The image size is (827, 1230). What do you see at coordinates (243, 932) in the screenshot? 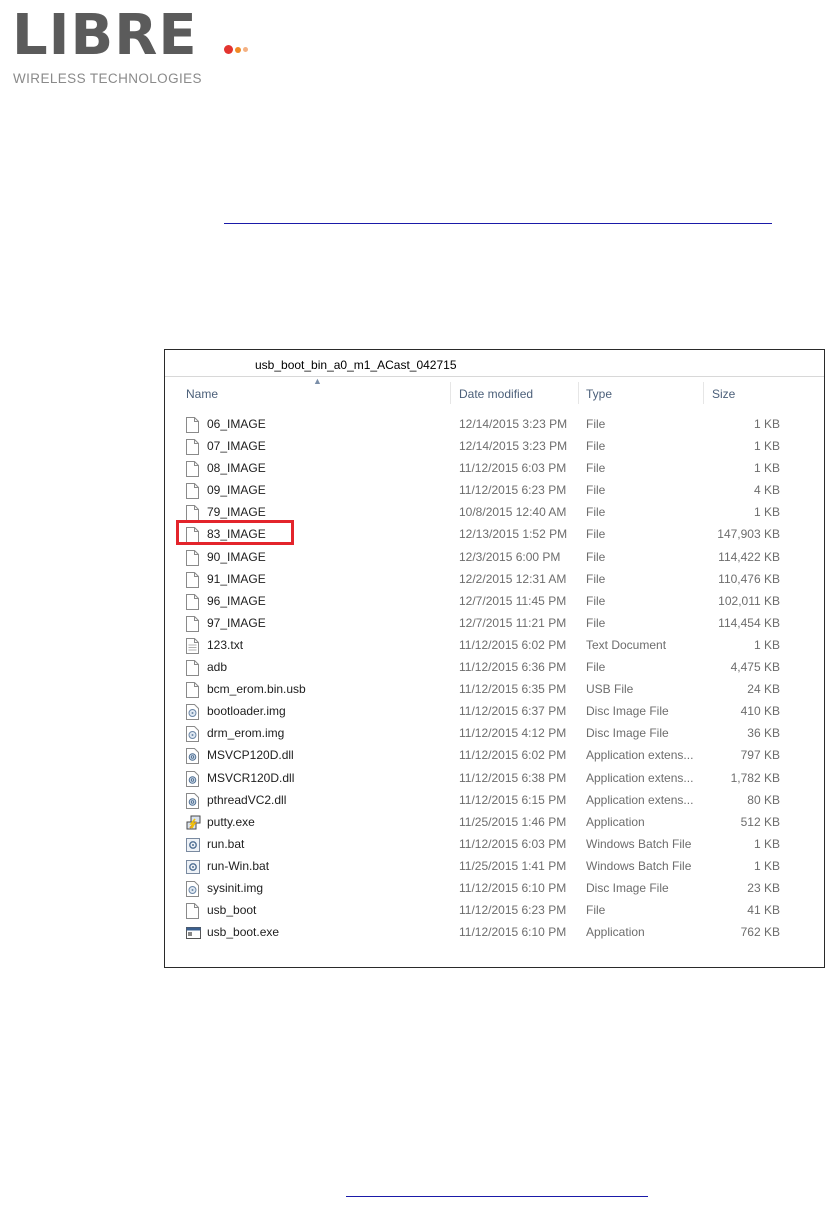
I see `file-name: usb_boot.exe` at bounding box center [243, 932].